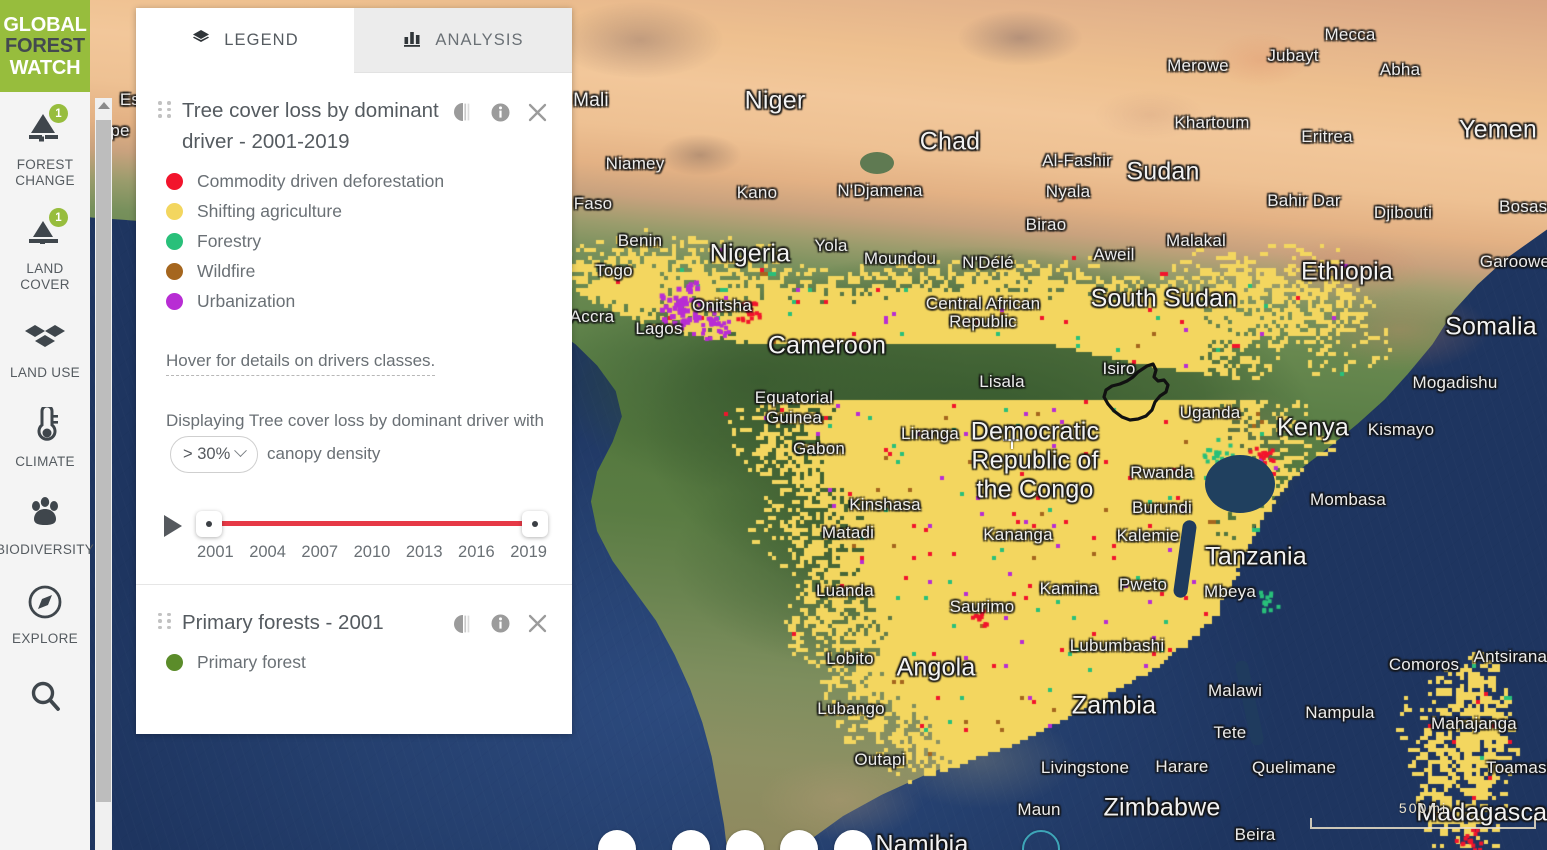 Image resolution: width=1547 pixels, height=850 pixels. I want to click on sidebar-item-explore: EXPLORE, so click(45, 610).